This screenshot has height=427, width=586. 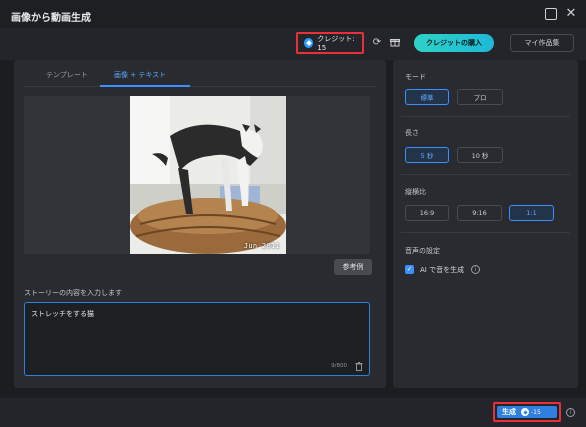 I want to click on generate-label: 生成, so click(x=509, y=412).